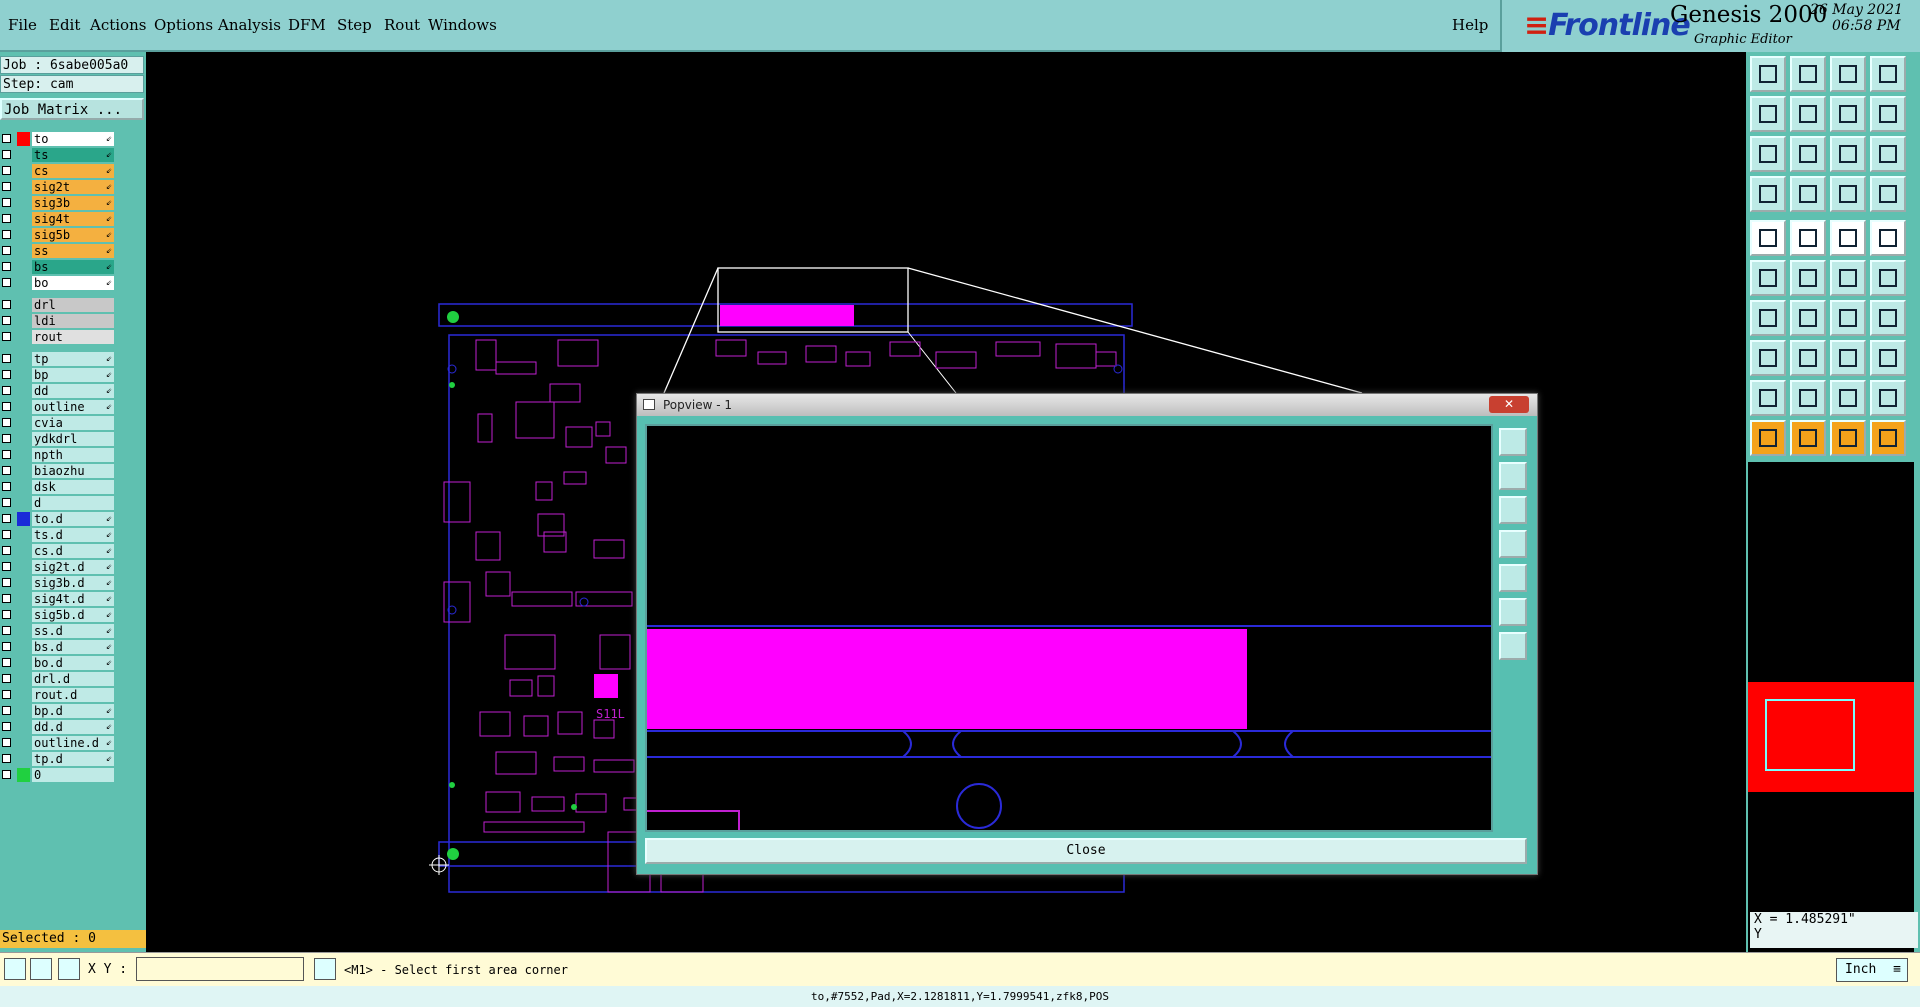  What do you see at coordinates (1768, 358) in the screenshot?
I see `move-tool-button` at bounding box center [1768, 358].